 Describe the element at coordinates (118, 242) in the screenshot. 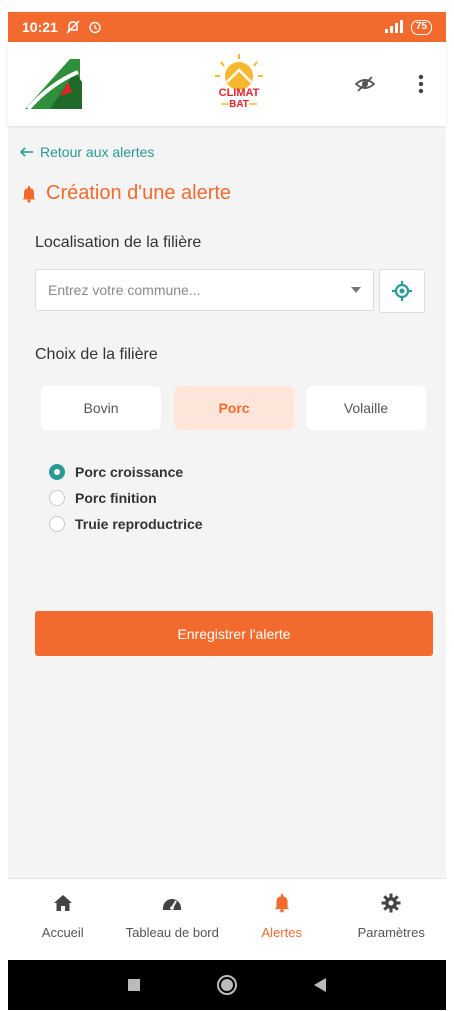

I see `location-label: Localisation de la filière` at that location.